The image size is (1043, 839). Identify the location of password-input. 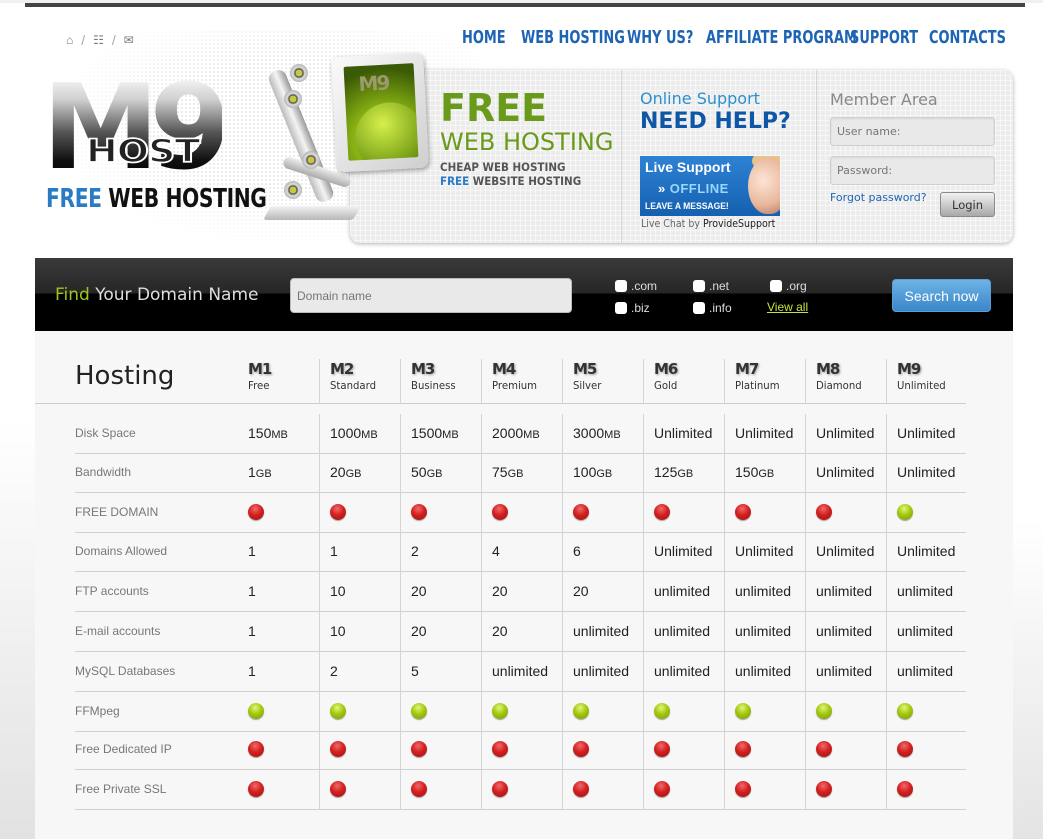
(912, 170).